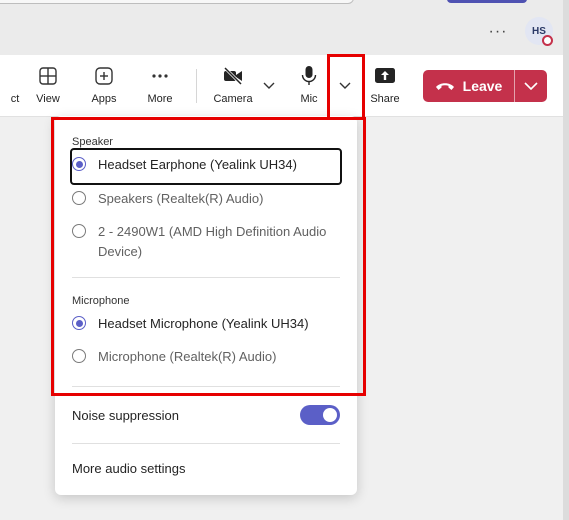  Describe the element at coordinates (160, 99) in the screenshot. I see `more-label: More` at that location.